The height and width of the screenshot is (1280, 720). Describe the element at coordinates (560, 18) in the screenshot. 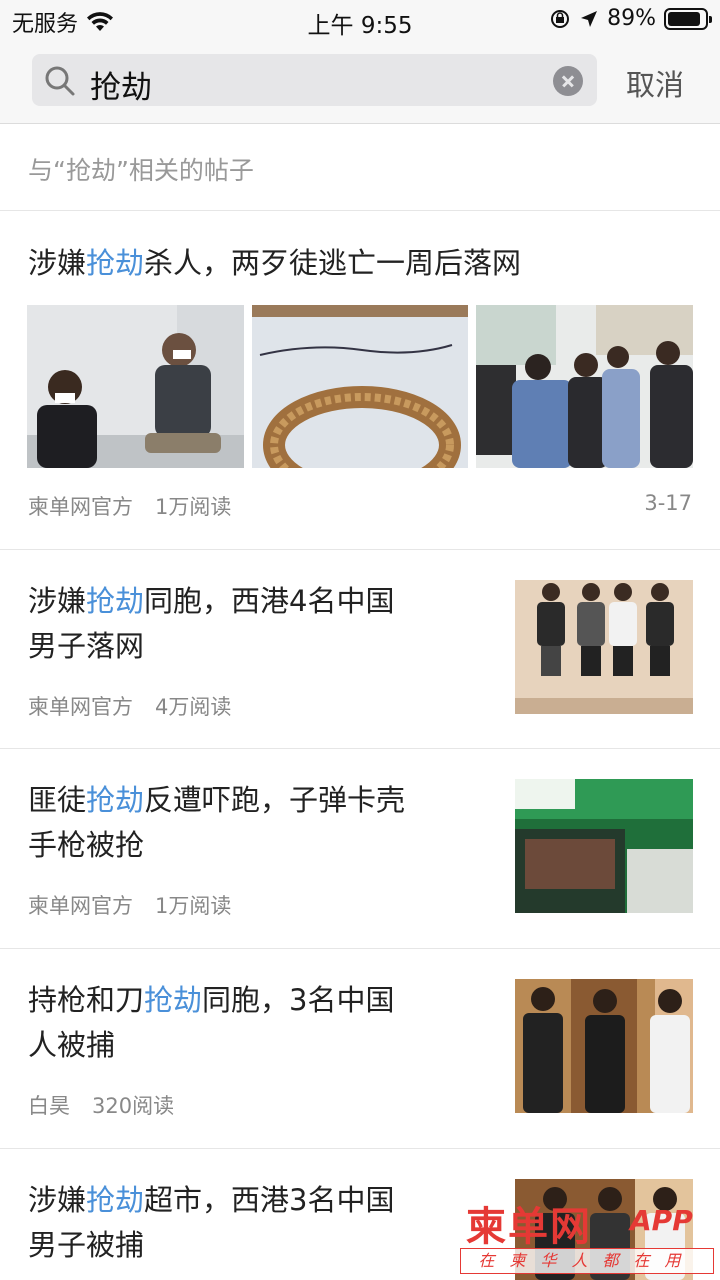

I see `rotation-lock-icon` at that location.